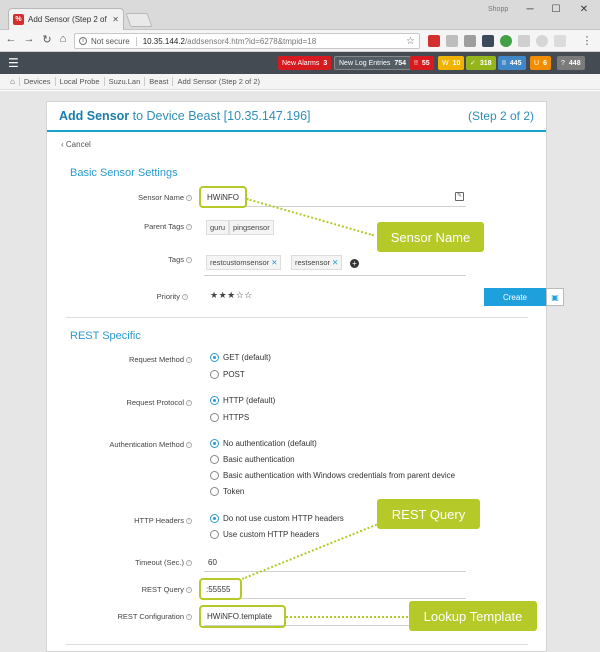 The height and width of the screenshot is (652, 600). I want to click on radio-empty-icon, so click(214, 475).